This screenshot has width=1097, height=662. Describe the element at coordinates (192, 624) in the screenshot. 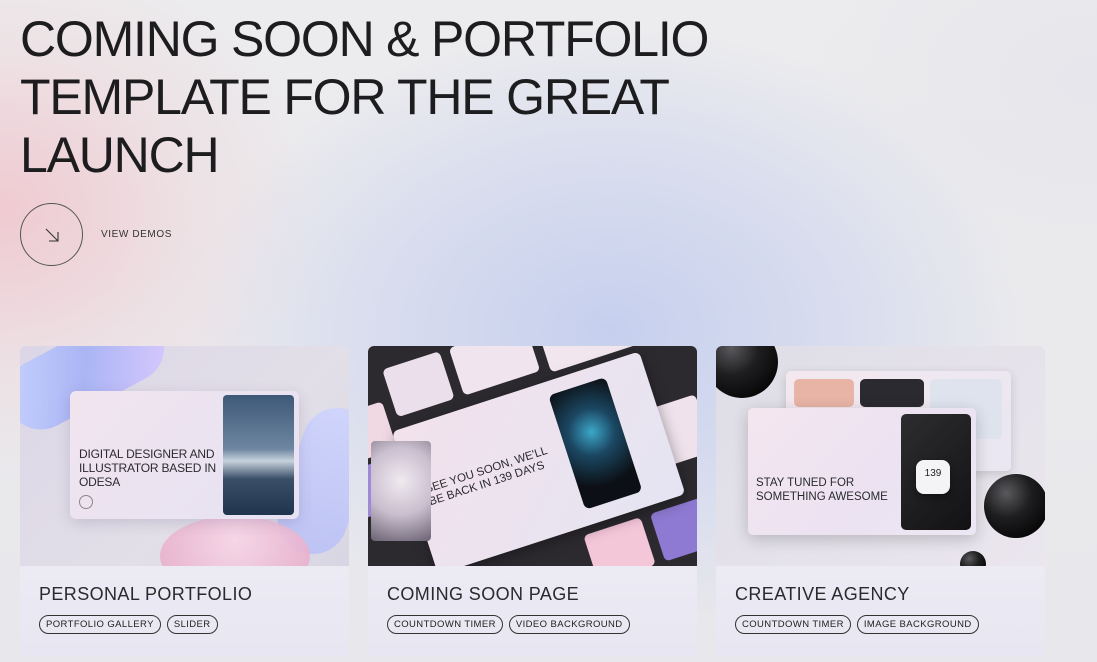

I see `tag: SLIDER` at that location.